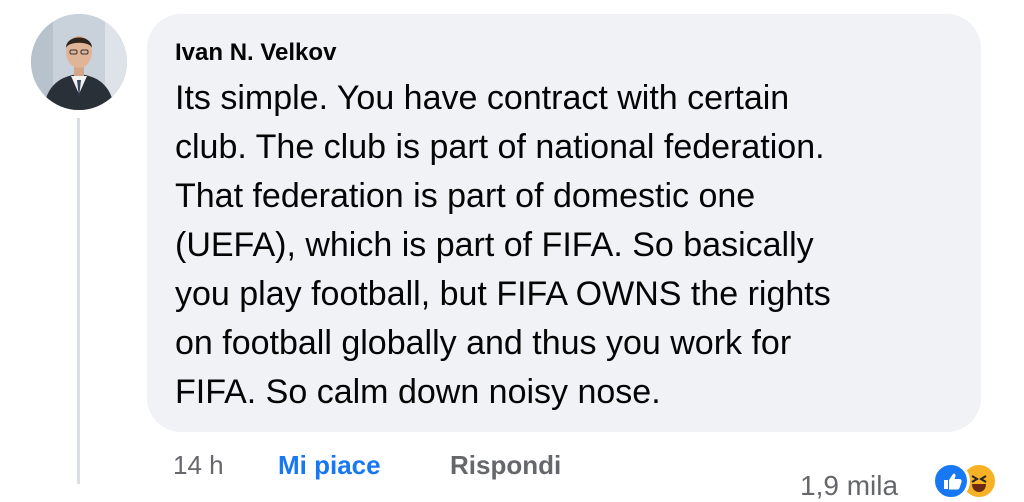  Describe the element at coordinates (849, 485) in the screenshot. I see `reaction-count: 1,9 mila` at that location.